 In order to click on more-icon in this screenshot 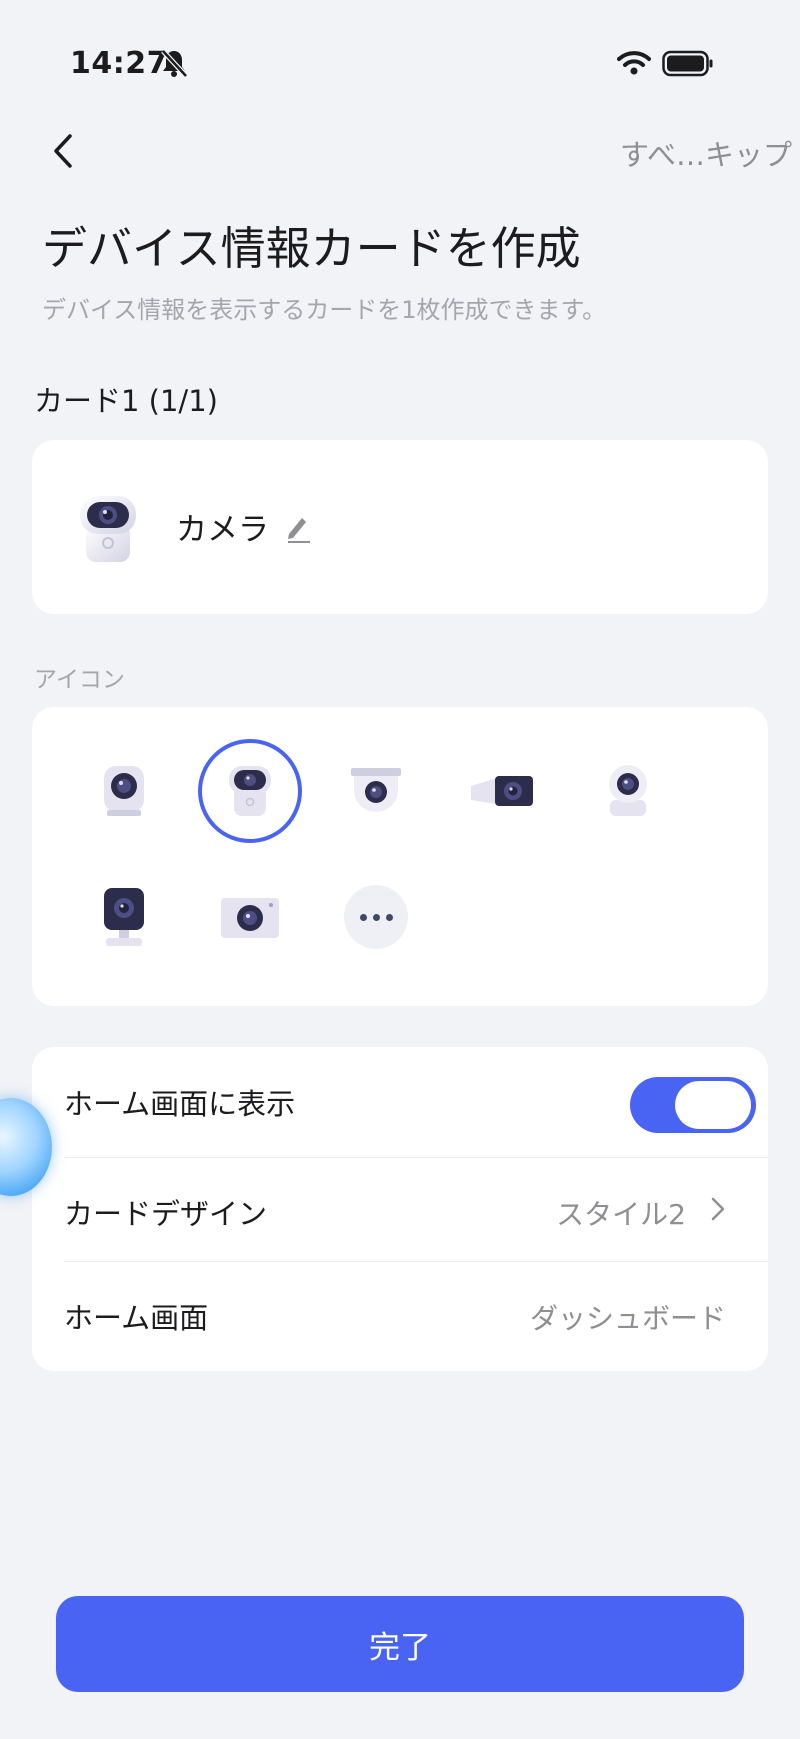, I will do `click(376, 917)`.